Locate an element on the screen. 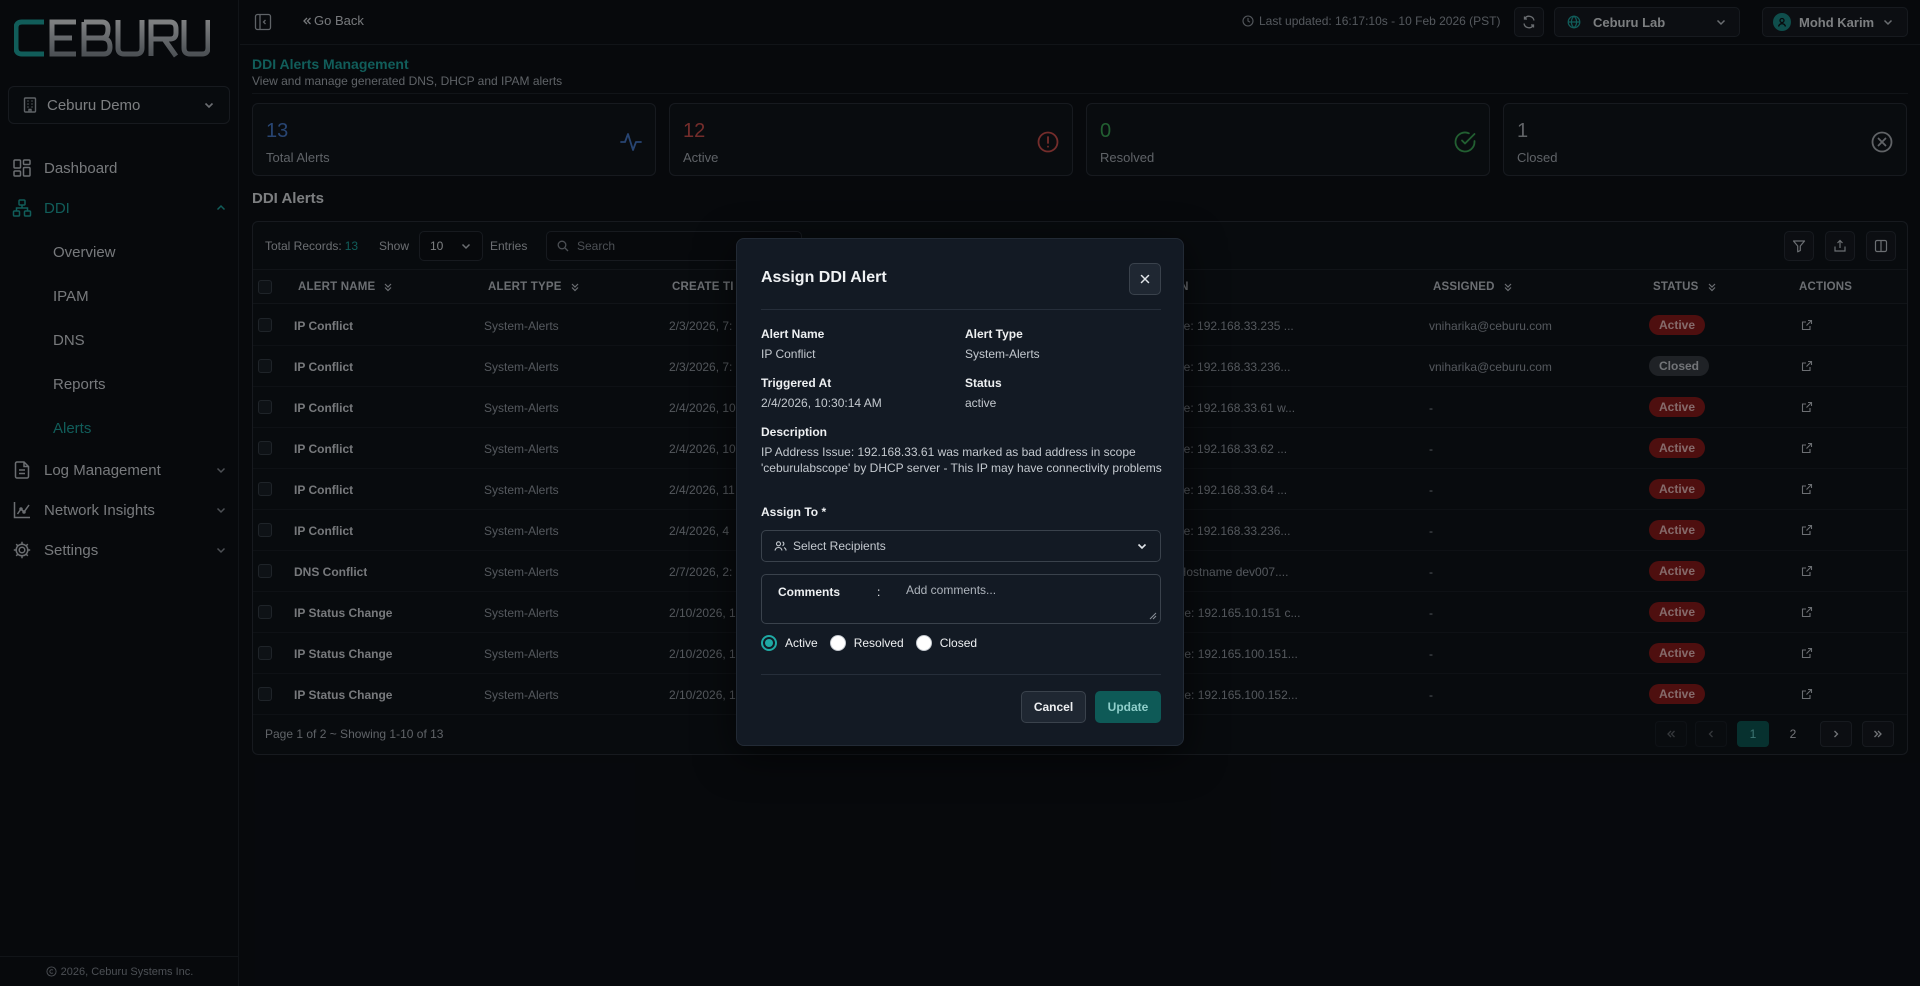 This screenshot has width=1920, height=986. status-label: Status is located at coordinates (983, 383).